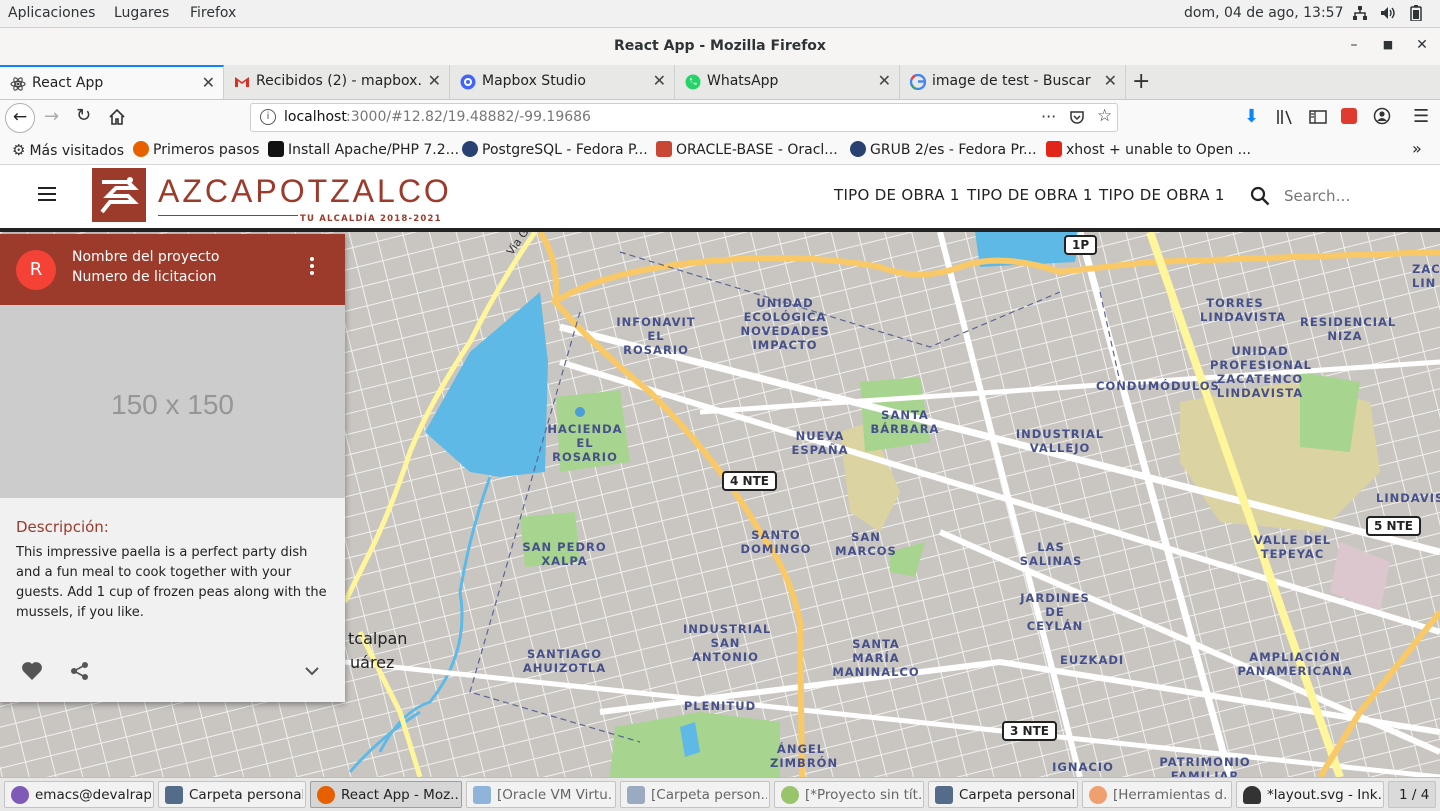 The image size is (1440, 811). Describe the element at coordinates (19, 150) in the screenshot. I see `gear-icon: ⚙` at that location.